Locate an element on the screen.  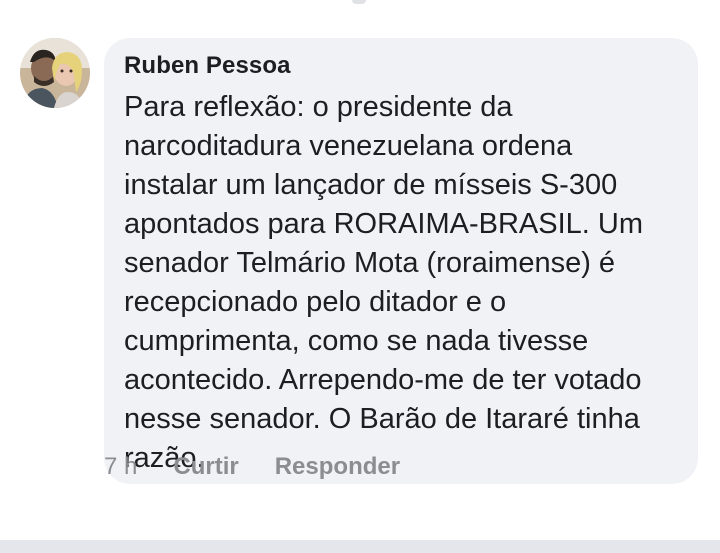
bottom-divider is located at coordinates (360, 546).